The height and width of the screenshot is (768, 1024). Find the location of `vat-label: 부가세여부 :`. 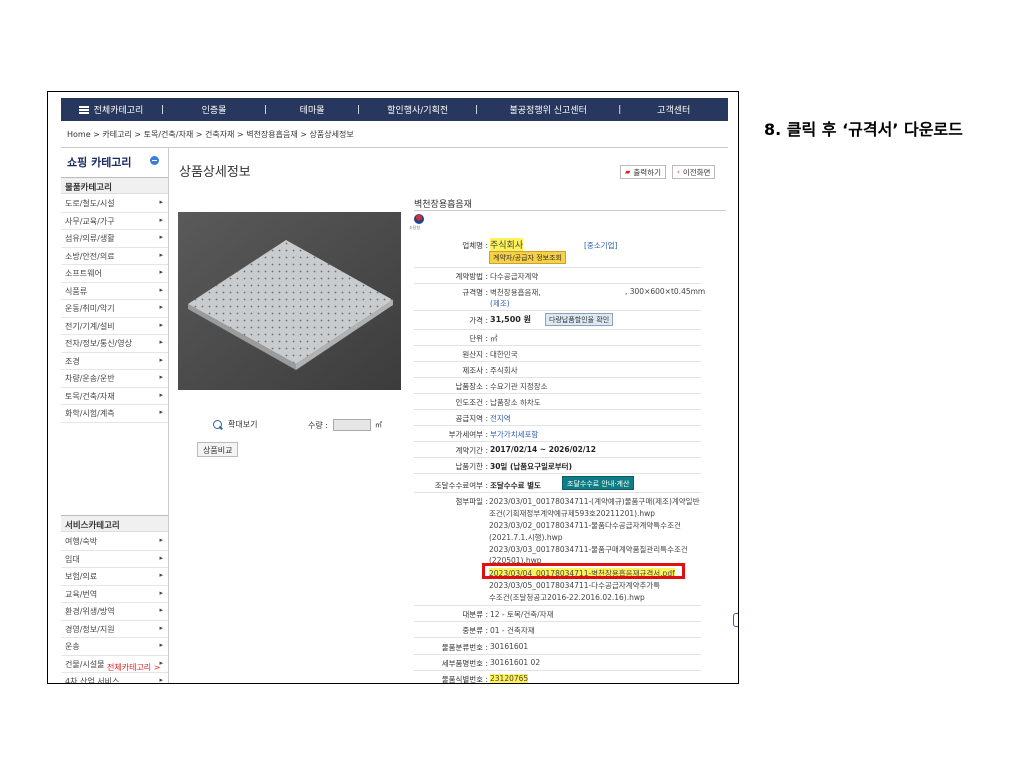

vat-label: 부가세여부 : is located at coordinates (468, 434).